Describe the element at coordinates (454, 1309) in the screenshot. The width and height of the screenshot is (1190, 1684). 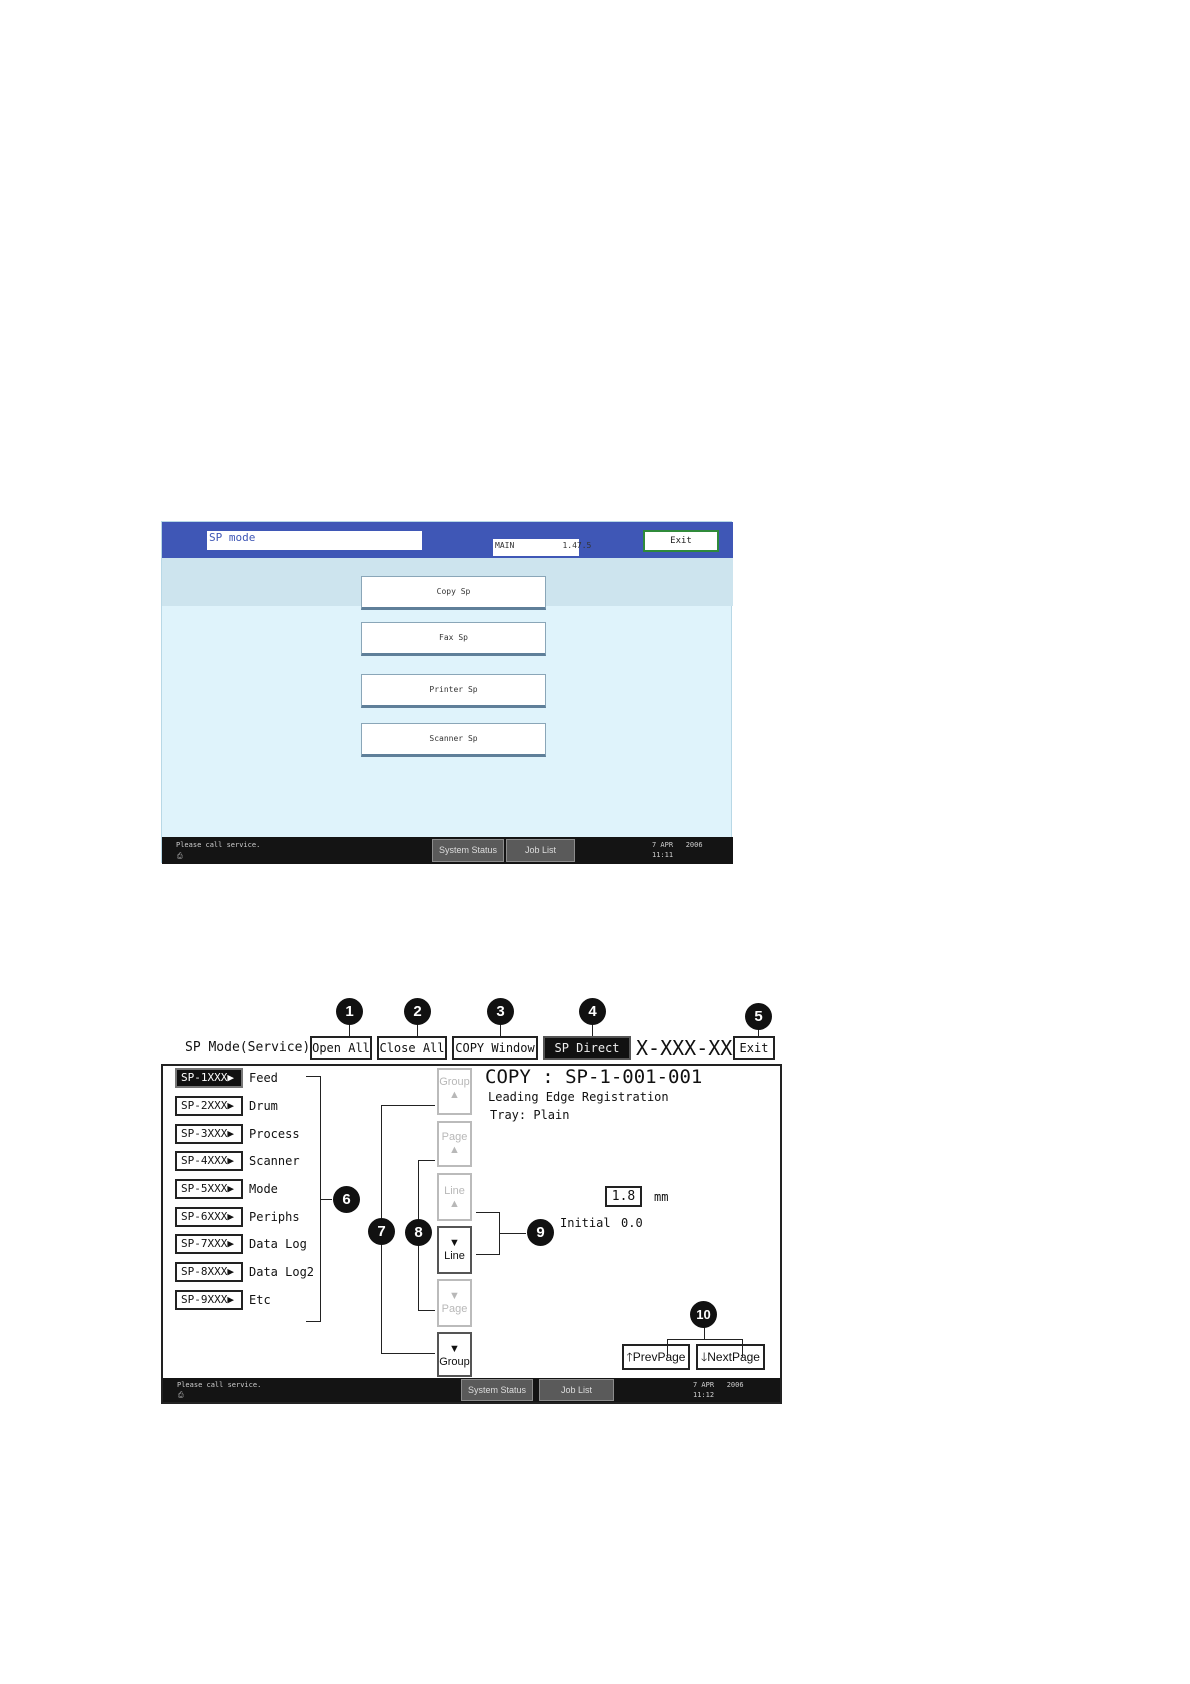
I see `page-down-label: Page` at that location.